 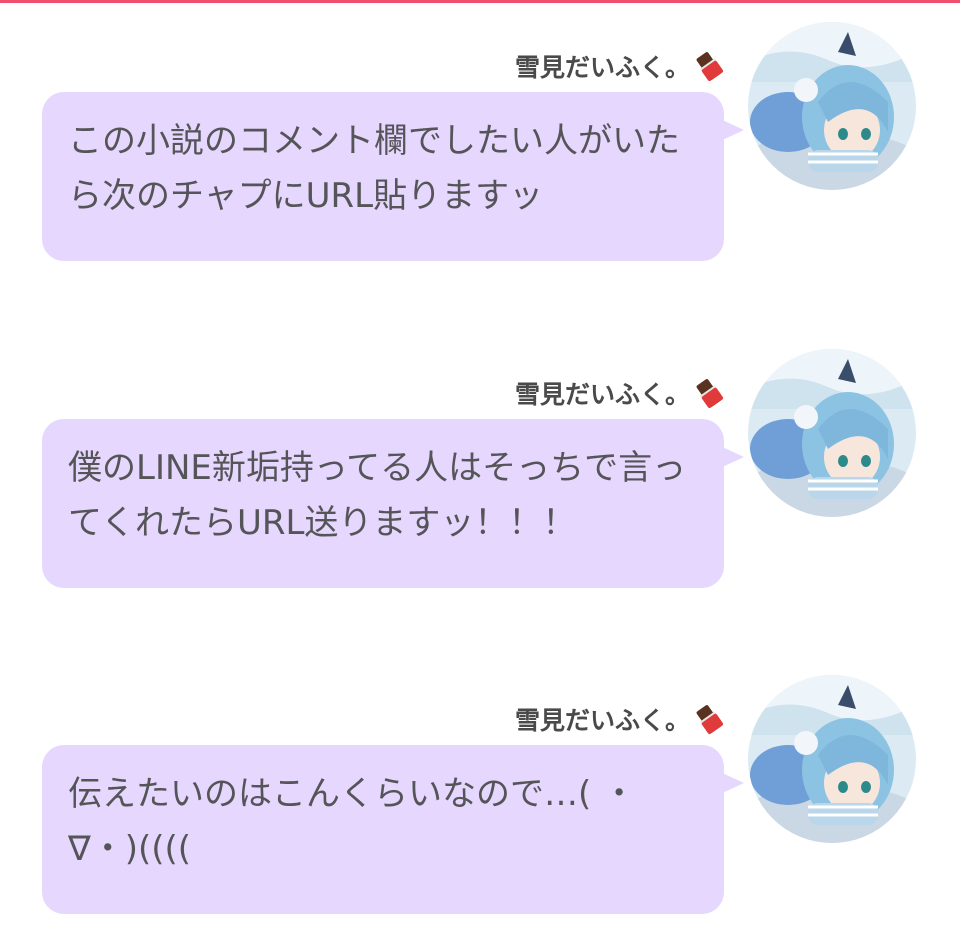 What do you see at coordinates (383, 829) in the screenshot?
I see `message-bubble: 伝えたいのはこんくらいなので…( ・∇・)((((` at bounding box center [383, 829].